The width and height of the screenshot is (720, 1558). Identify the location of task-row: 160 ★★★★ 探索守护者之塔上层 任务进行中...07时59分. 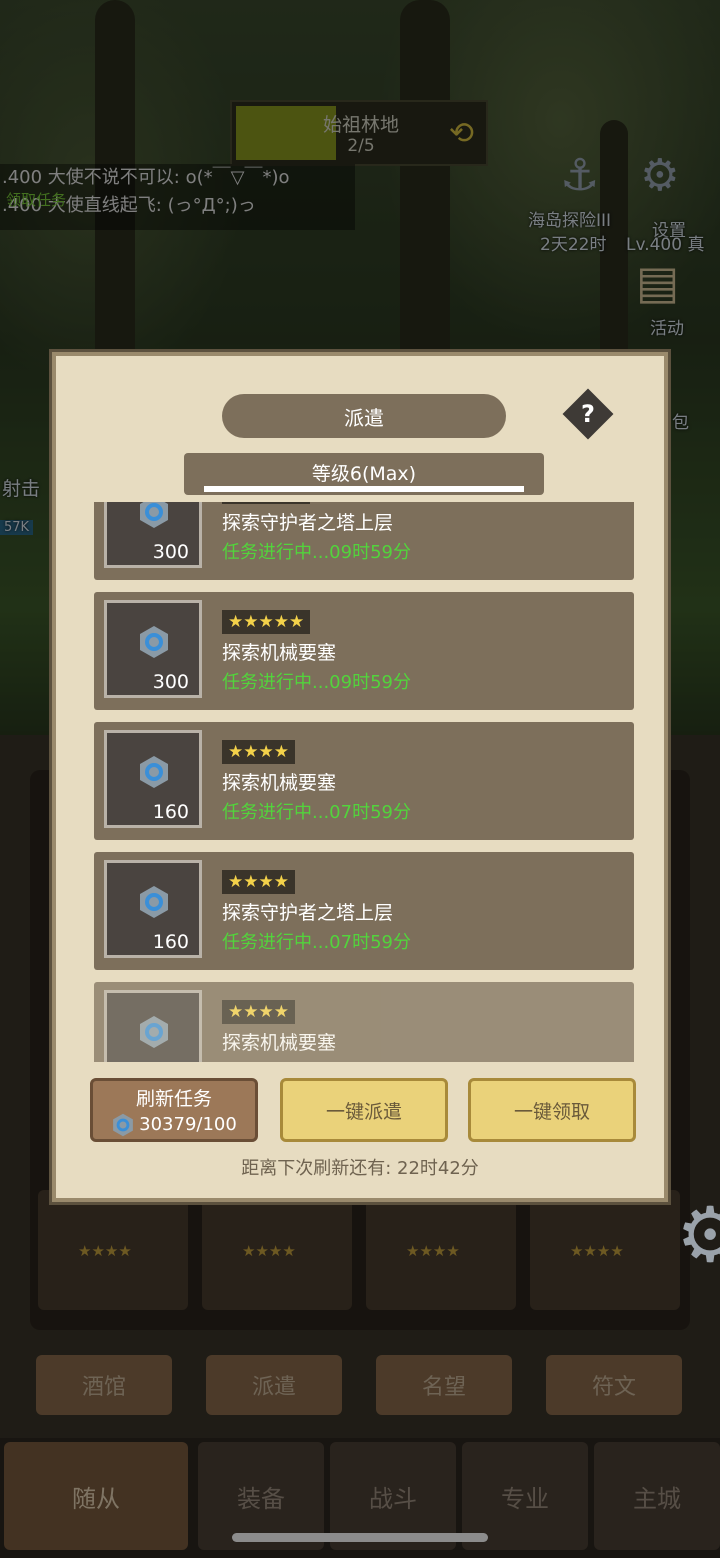
(364, 911).